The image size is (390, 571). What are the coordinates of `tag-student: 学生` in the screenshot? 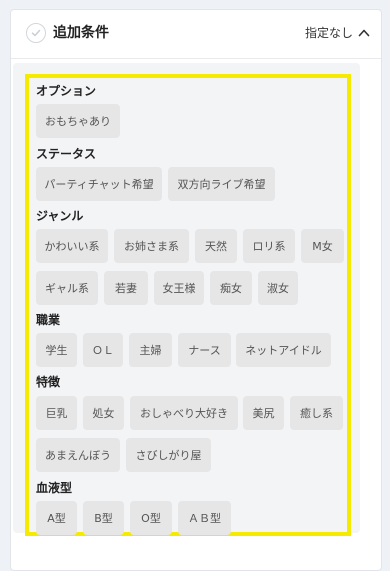 It's located at (56, 350).